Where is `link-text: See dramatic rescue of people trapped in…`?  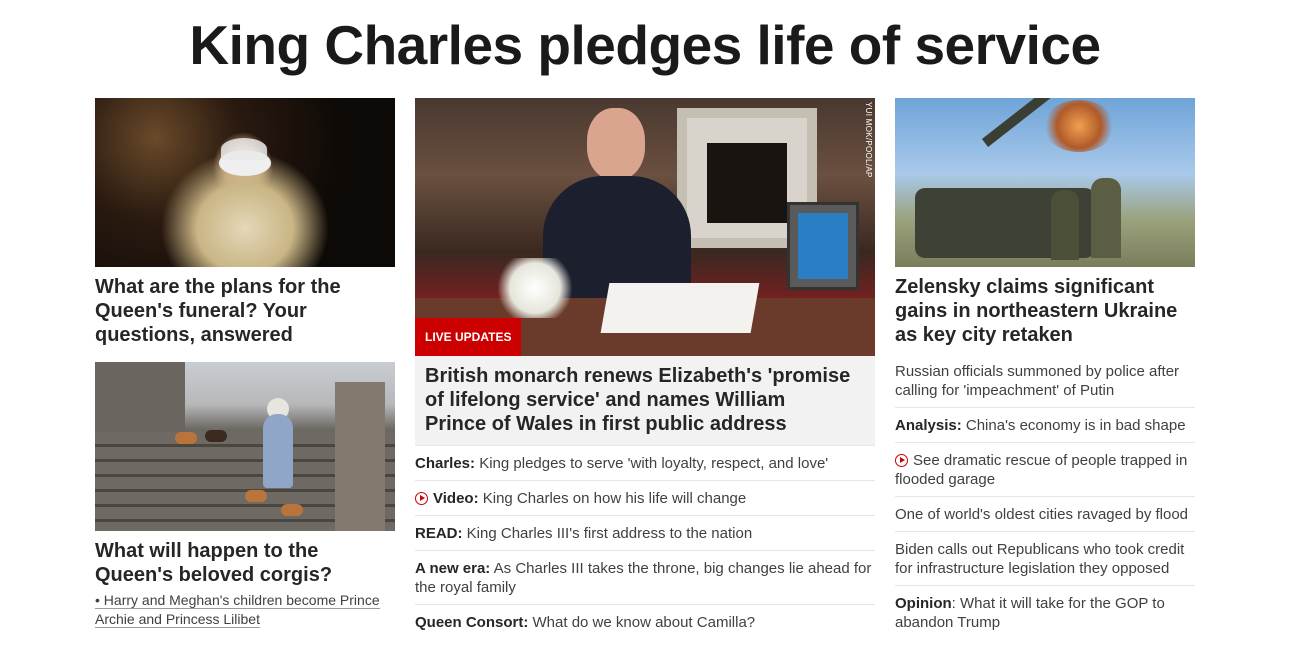 link-text: See dramatic rescue of people trapped in… is located at coordinates (1041, 470).